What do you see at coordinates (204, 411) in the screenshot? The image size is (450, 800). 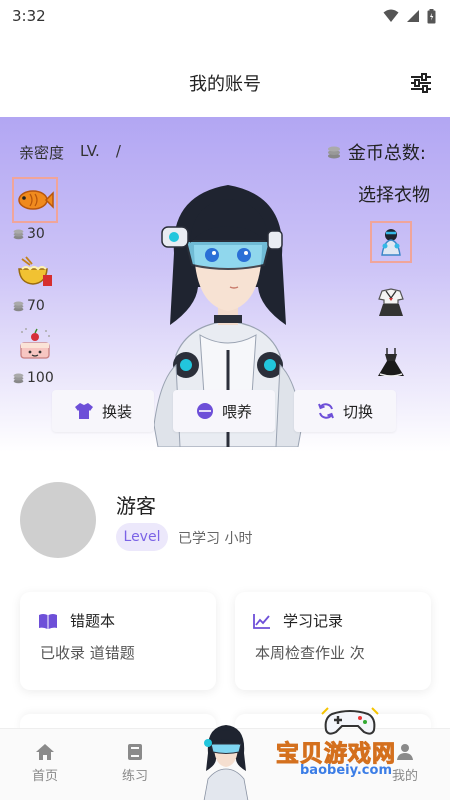 I see `bowl-icon` at bounding box center [204, 411].